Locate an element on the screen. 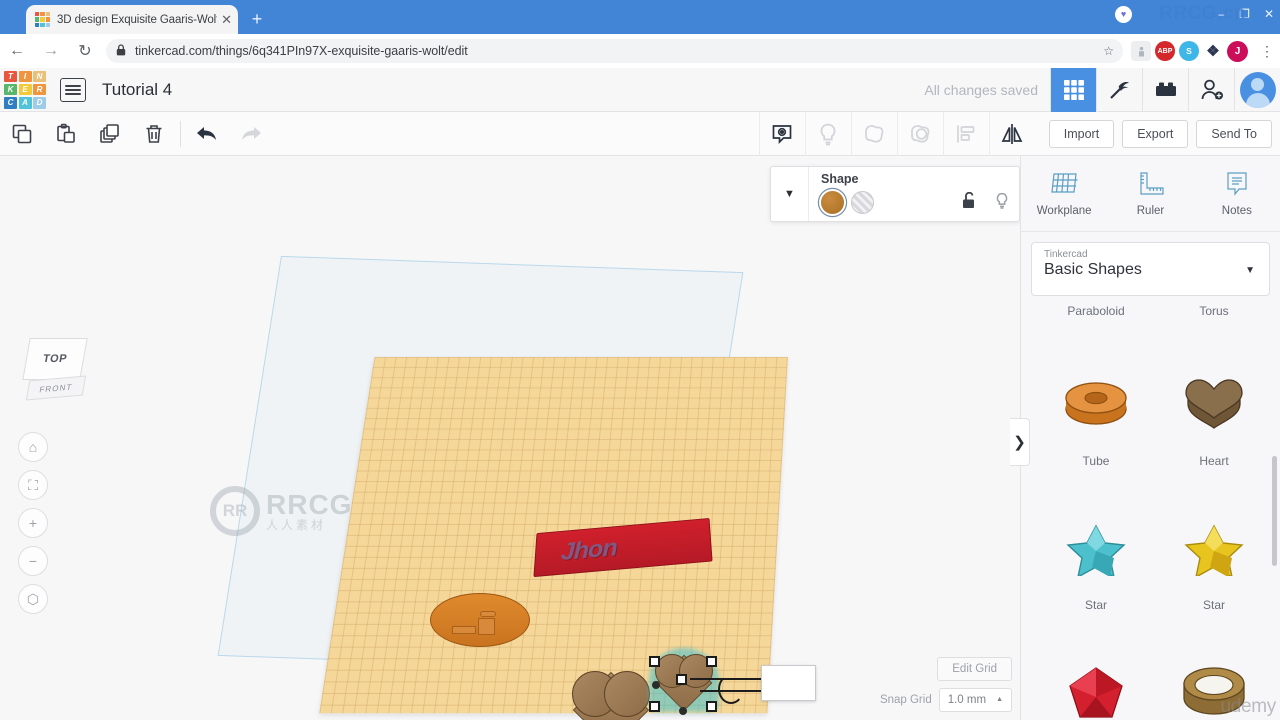  view-cube-top-face: TOP is located at coordinates (55, 359).